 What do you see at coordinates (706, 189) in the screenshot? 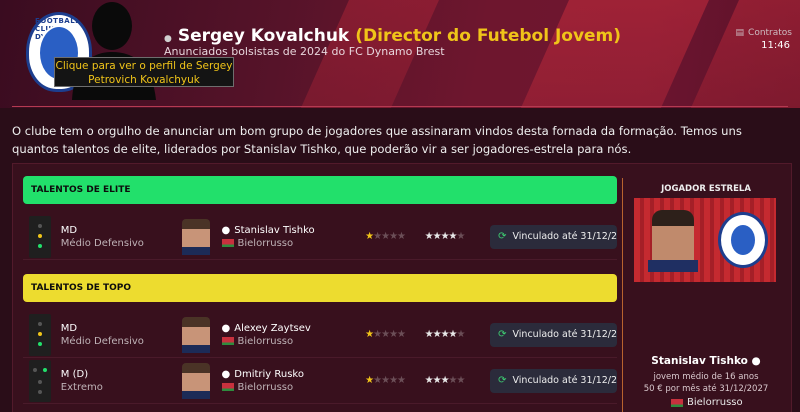
I see `star-player-title: JOGADOR ESTRELA` at bounding box center [706, 189].